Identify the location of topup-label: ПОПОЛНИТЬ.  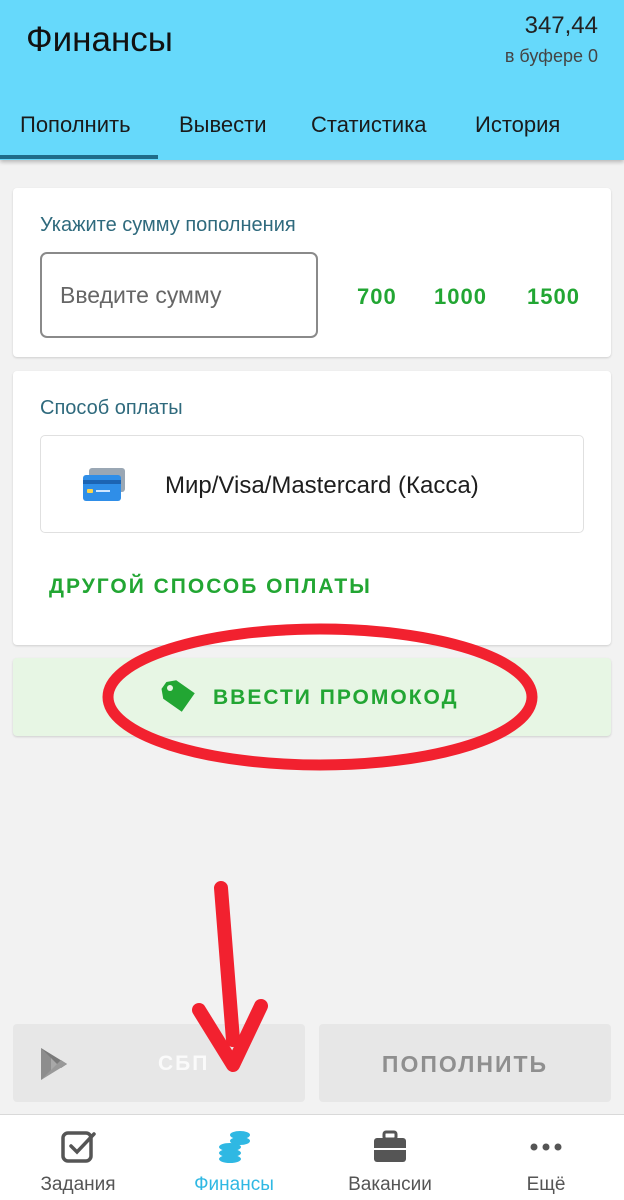
(465, 1064).